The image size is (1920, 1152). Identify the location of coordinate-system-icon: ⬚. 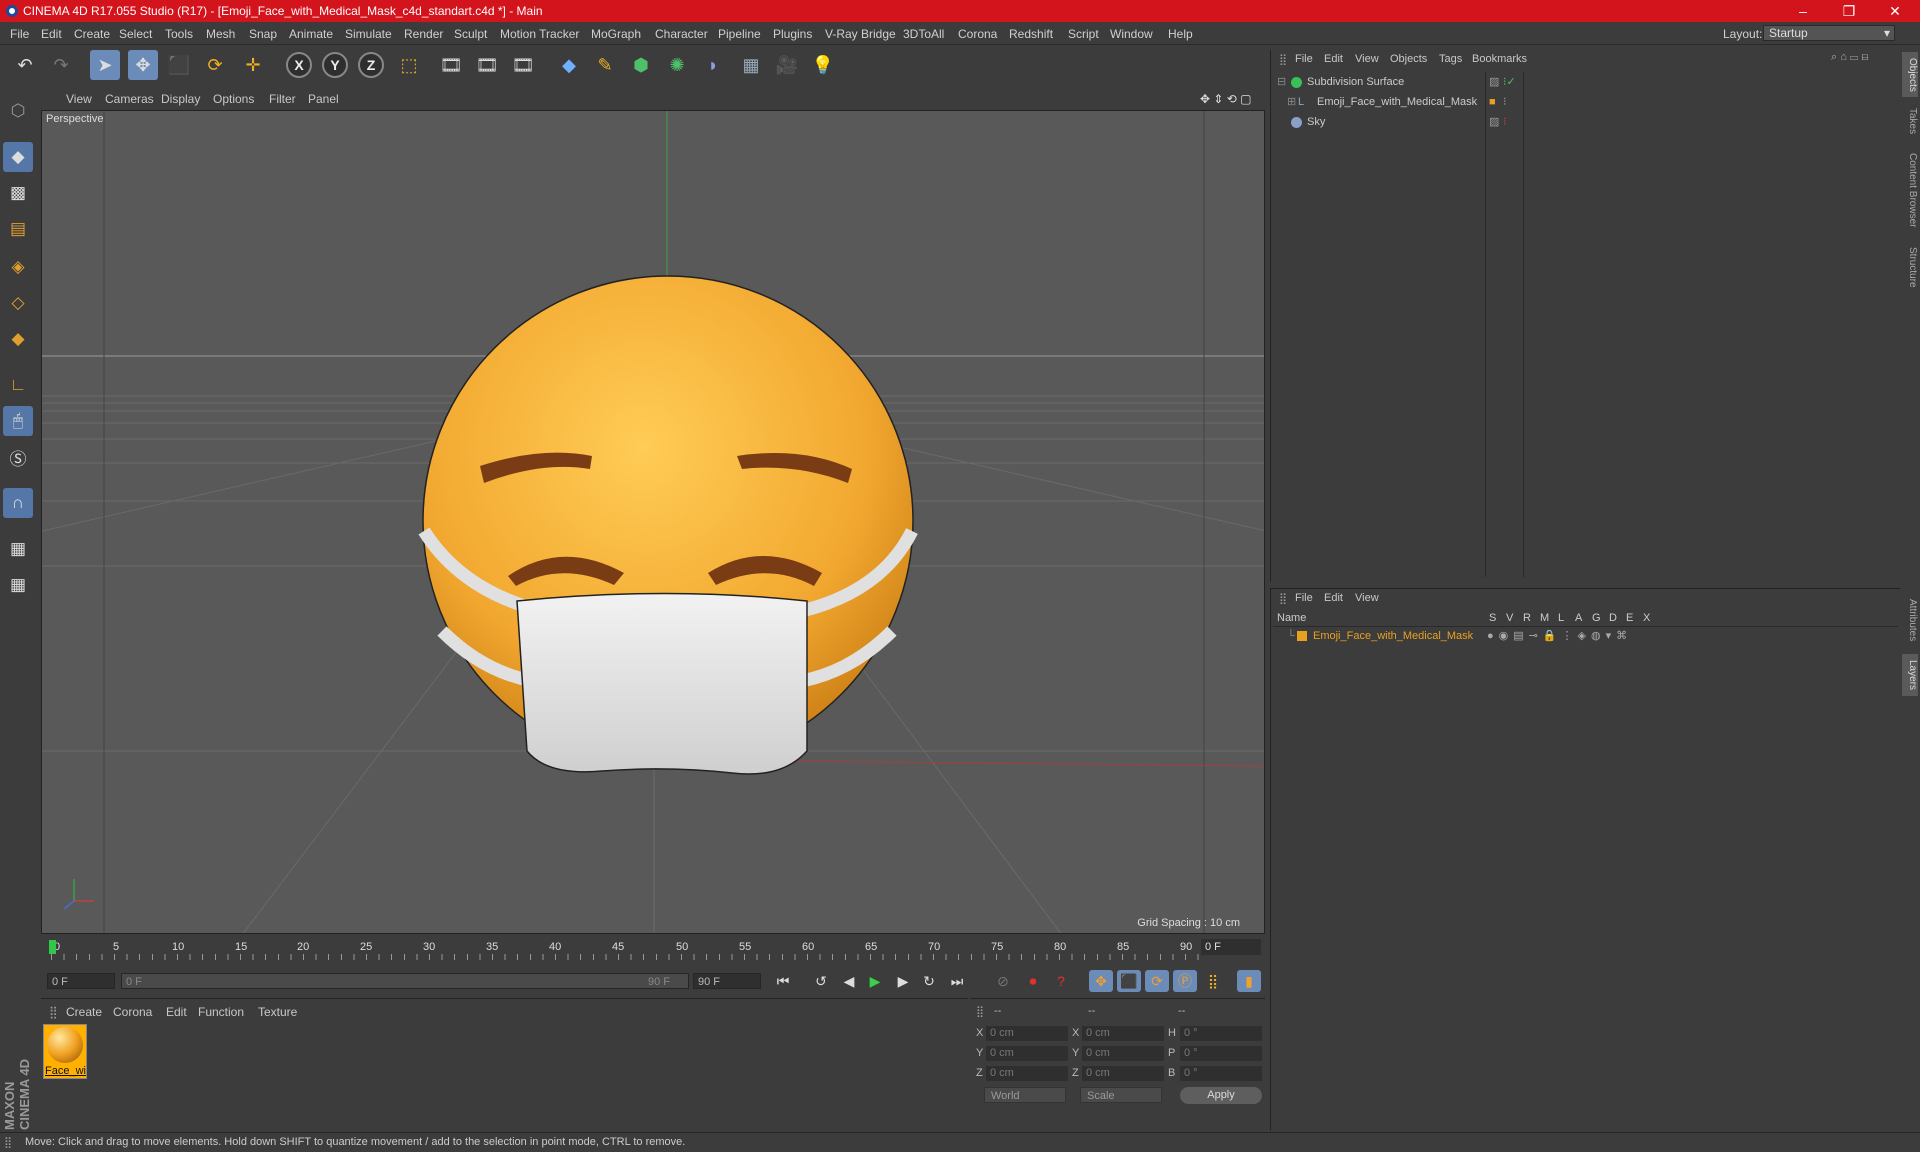
(409, 65).